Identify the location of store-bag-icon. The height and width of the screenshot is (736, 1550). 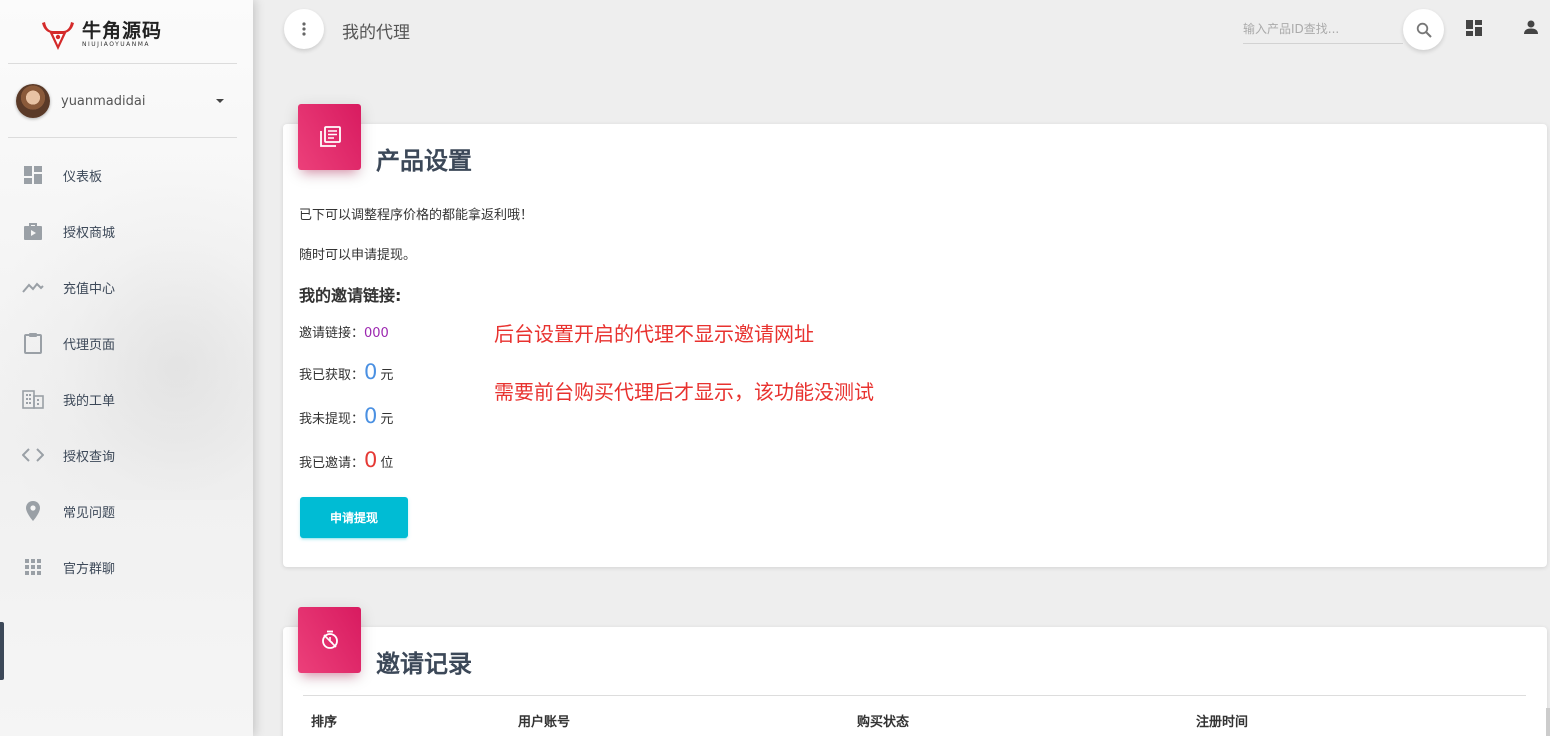
(33, 231).